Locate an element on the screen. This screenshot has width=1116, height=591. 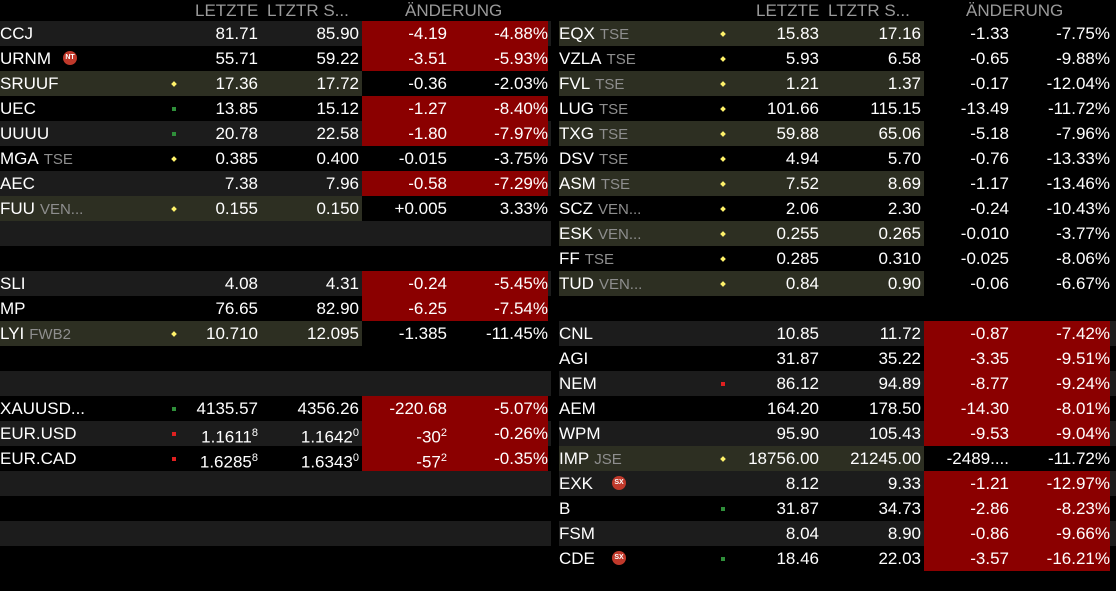
quote-row: SRUUF 17.36 17.72 -0.36 -2.03% is located at coordinates (275, 83).